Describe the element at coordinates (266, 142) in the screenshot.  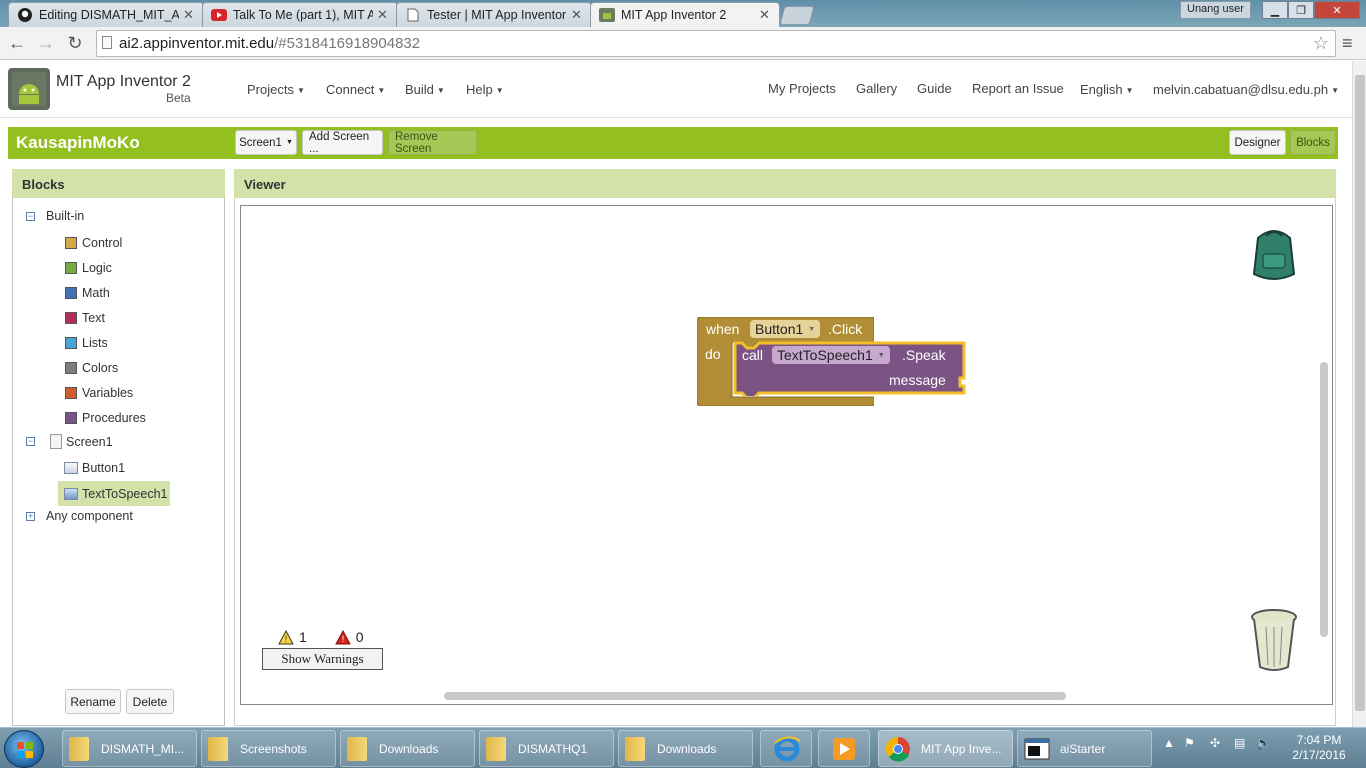
I see `screen-select-dropdown: Screen1 ▼` at that location.